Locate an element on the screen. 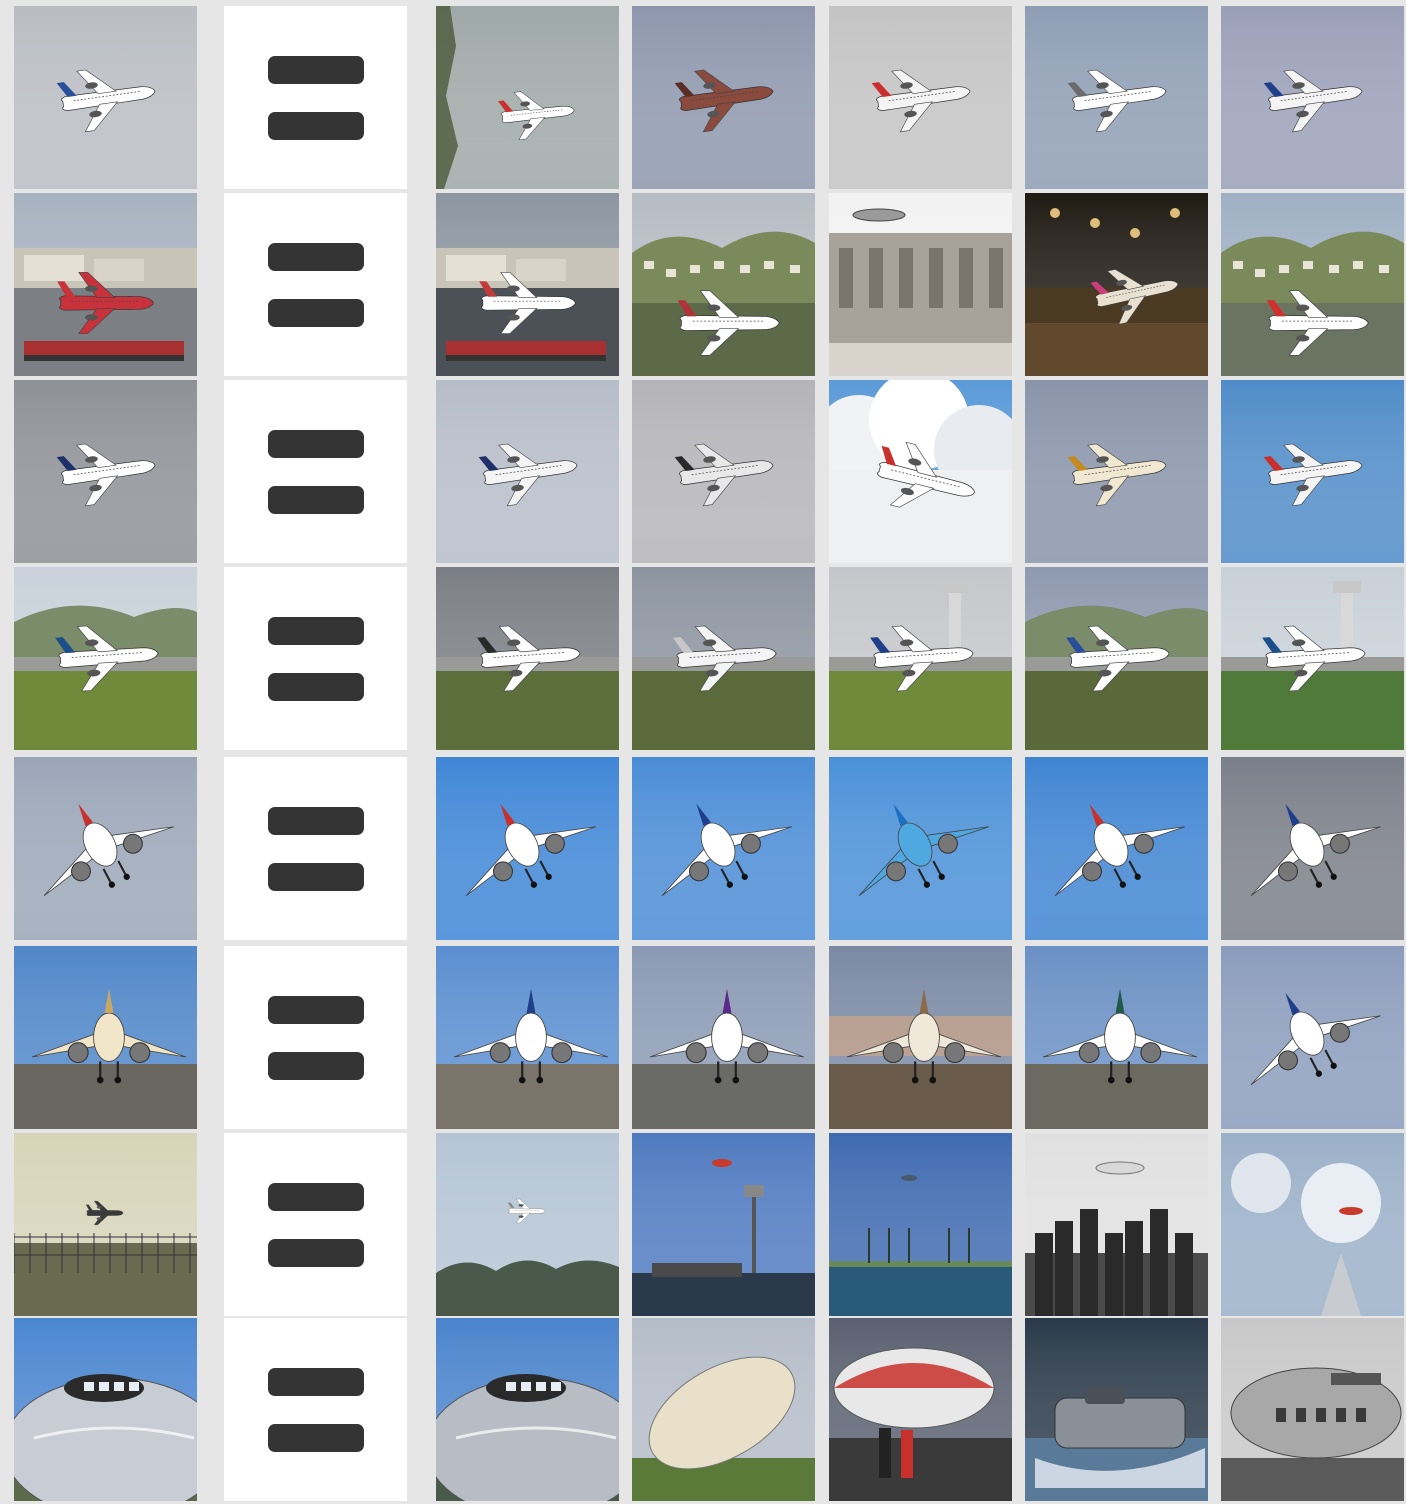  row-3-planes-banking is located at coordinates (703, 471).